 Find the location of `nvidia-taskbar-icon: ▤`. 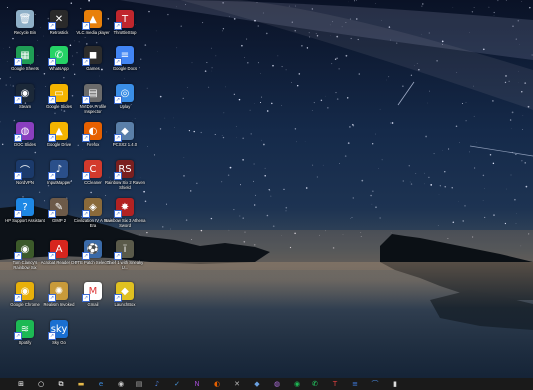

nvidia-taskbar-icon: ▤ is located at coordinates (139, 384).